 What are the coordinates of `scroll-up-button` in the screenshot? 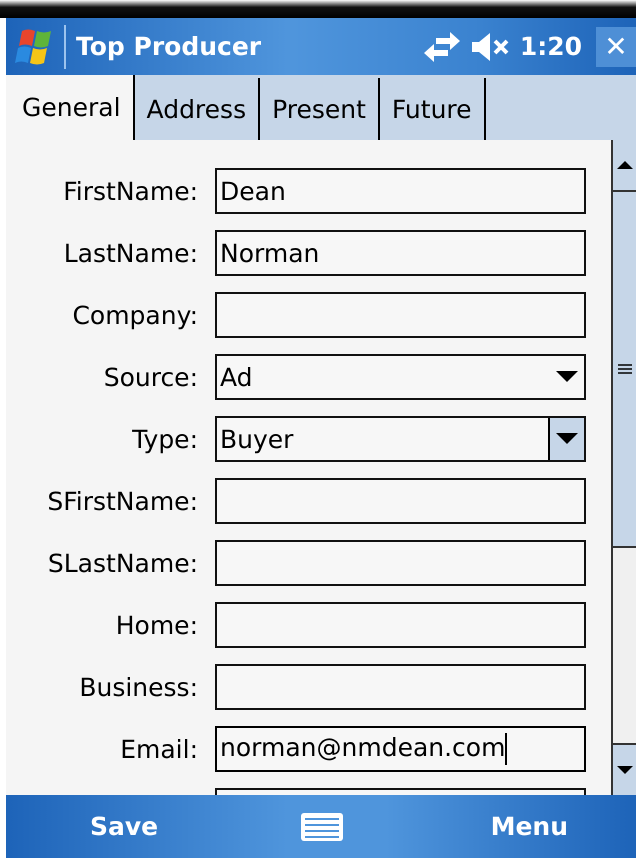 It's located at (624, 166).